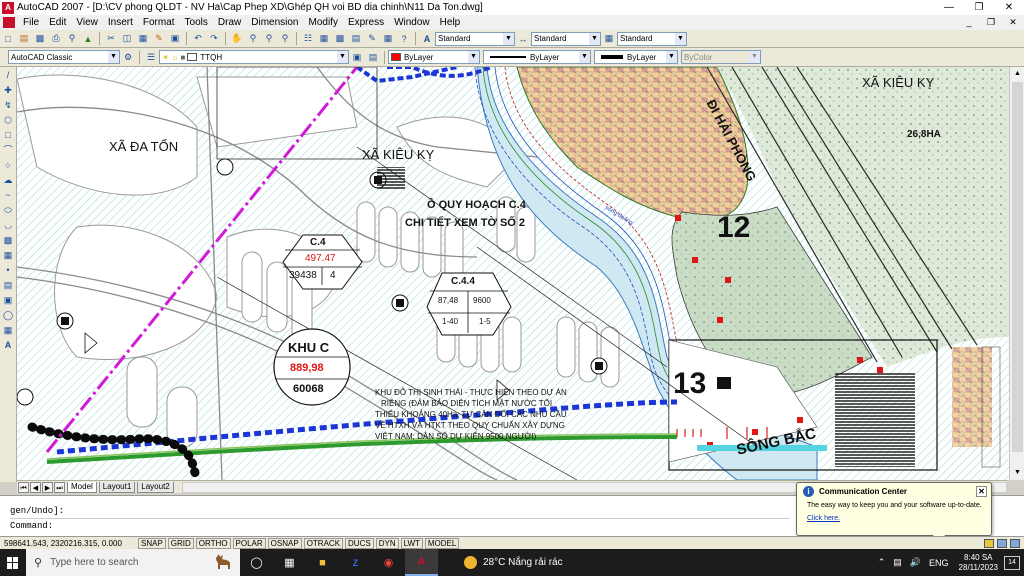 This screenshot has width=1024, height=576. What do you see at coordinates (915, 562) in the screenshot?
I see `volume-icon: 🔊` at bounding box center [915, 562].